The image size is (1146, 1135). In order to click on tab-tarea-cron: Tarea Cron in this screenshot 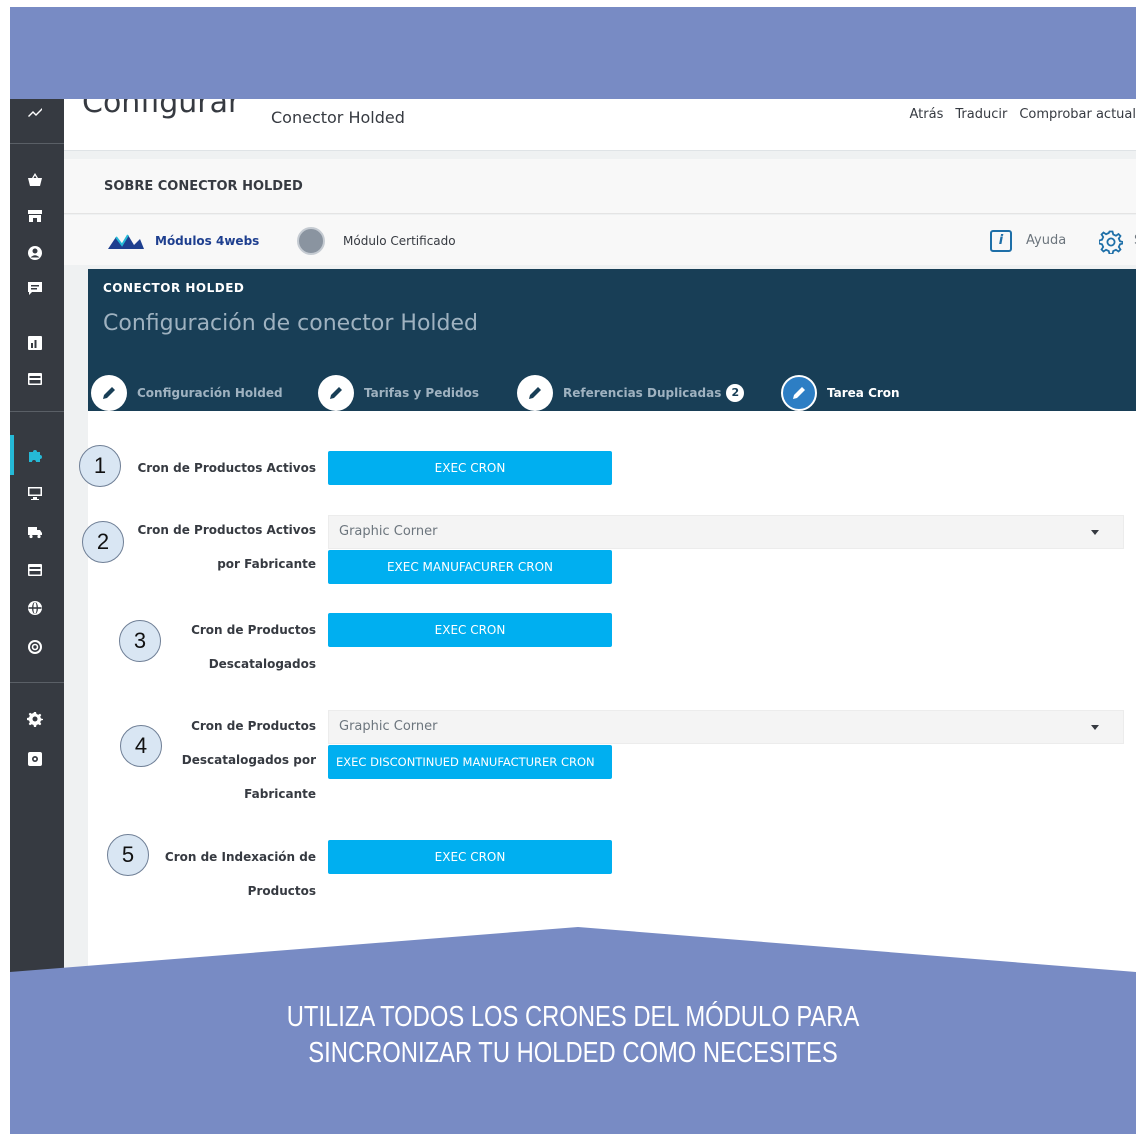, I will do `click(840, 393)`.